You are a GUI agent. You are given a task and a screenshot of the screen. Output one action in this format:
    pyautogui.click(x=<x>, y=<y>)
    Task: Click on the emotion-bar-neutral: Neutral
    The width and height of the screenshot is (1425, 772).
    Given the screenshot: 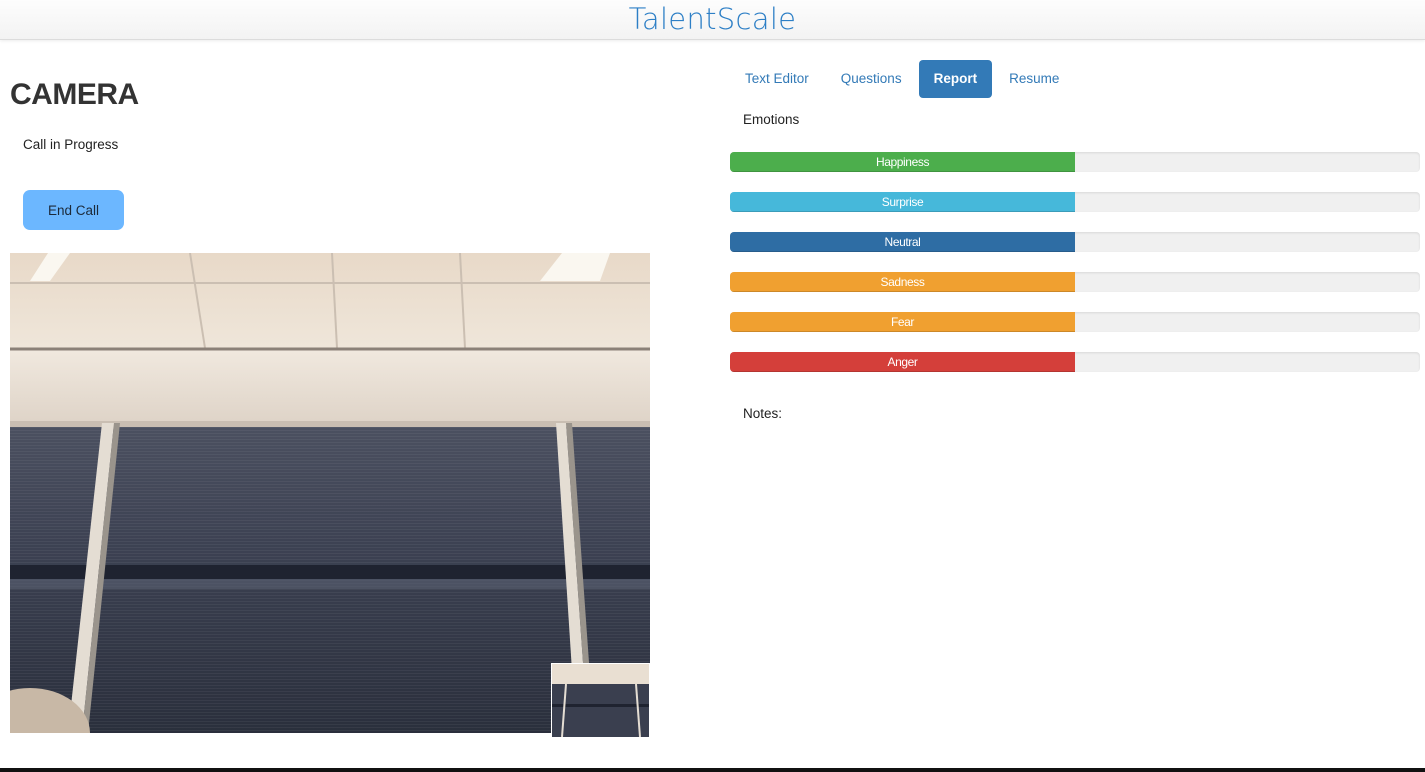 What is the action you would take?
    pyautogui.click(x=1075, y=242)
    